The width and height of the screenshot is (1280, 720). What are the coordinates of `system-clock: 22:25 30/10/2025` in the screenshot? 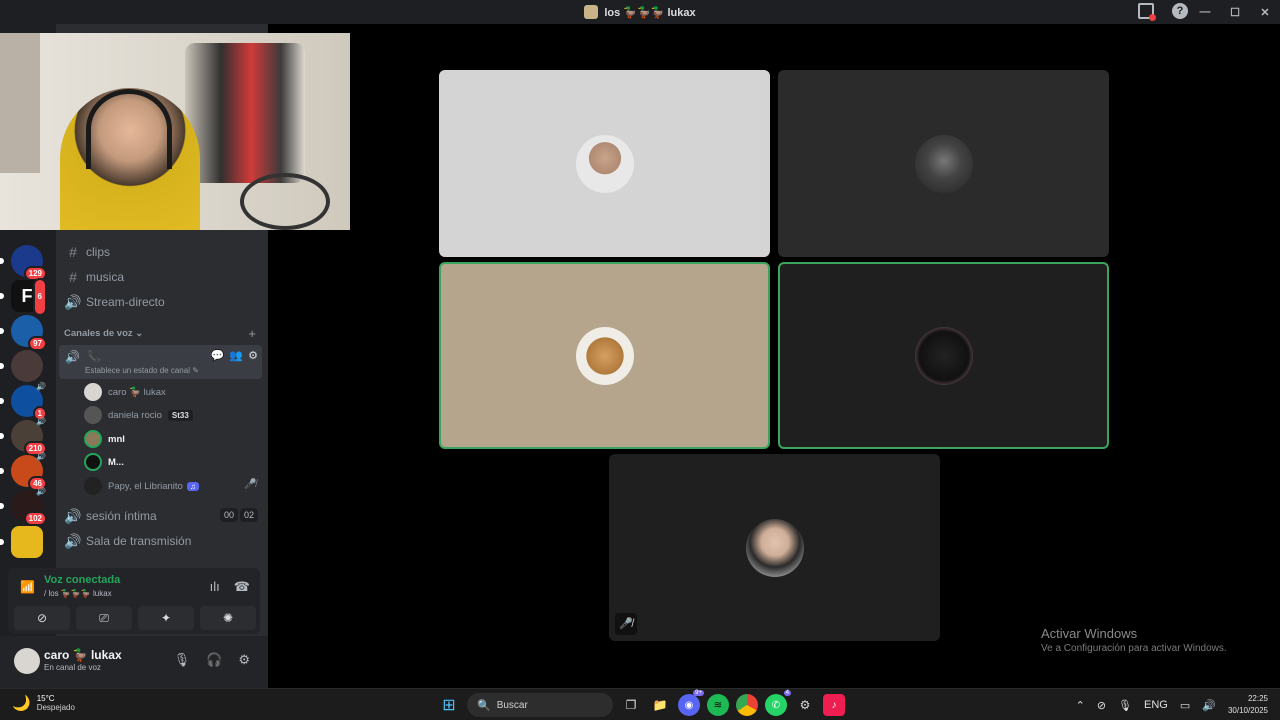 It's located at (1248, 705).